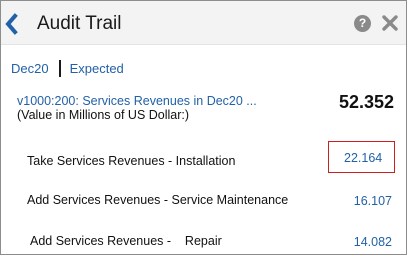  I want to click on breadcrumb: Dec20 Expected, so click(67, 69).